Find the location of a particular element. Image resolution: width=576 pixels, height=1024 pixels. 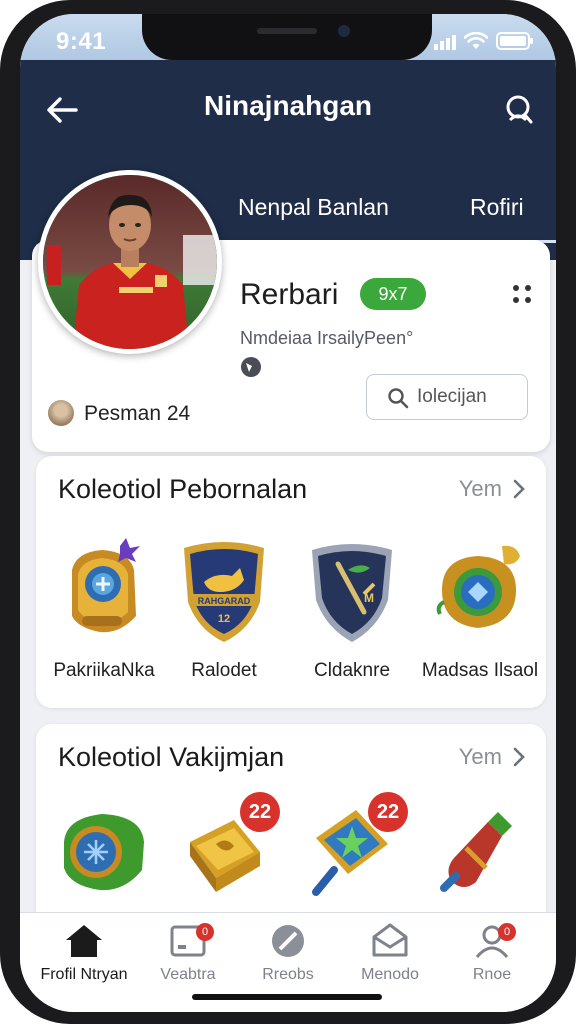

owner-label: Pesman 24 is located at coordinates (137, 413).